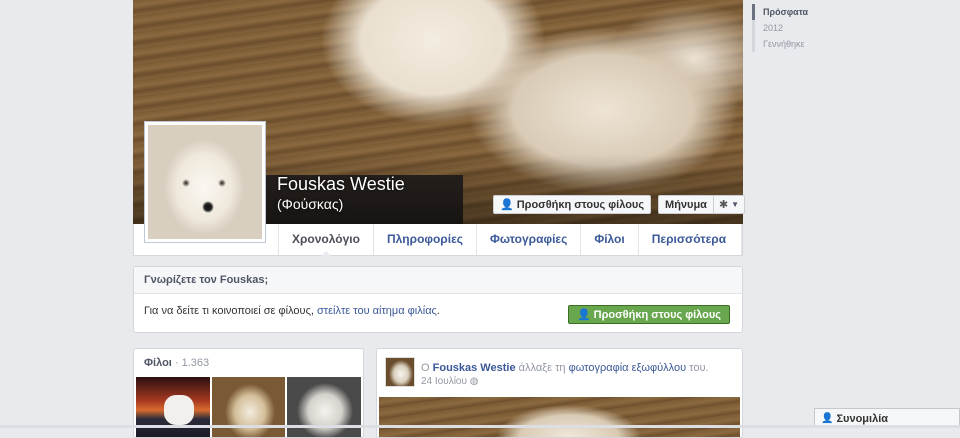  Describe the element at coordinates (697, 368) in the screenshot. I see `story-suffix: του.` at that location.